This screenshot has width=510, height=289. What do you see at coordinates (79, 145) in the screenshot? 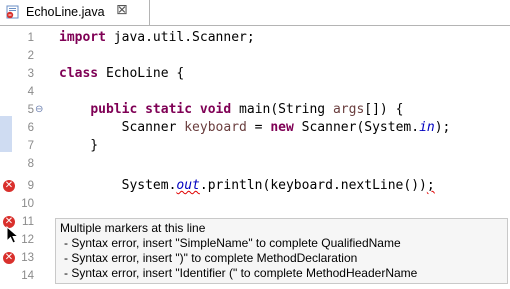
I see `code-text: }` at bounding box center [79, 145].